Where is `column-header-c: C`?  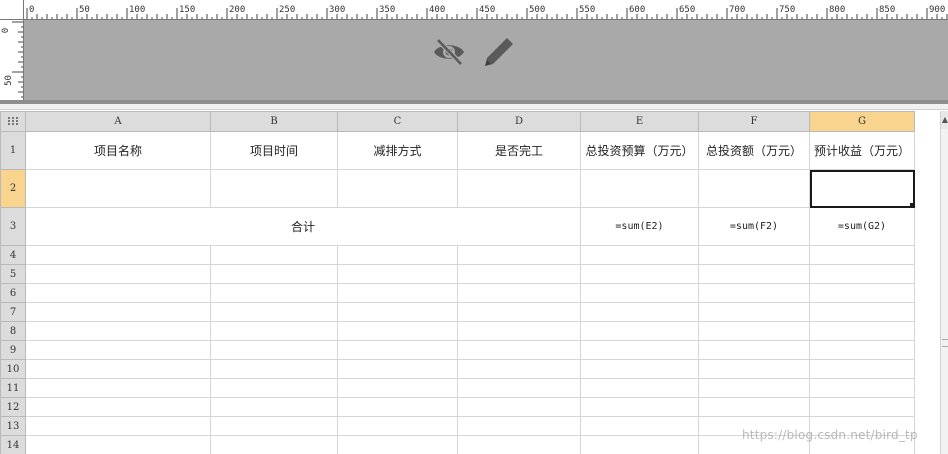
column-header-c: C is located at coordinates (397, 121).